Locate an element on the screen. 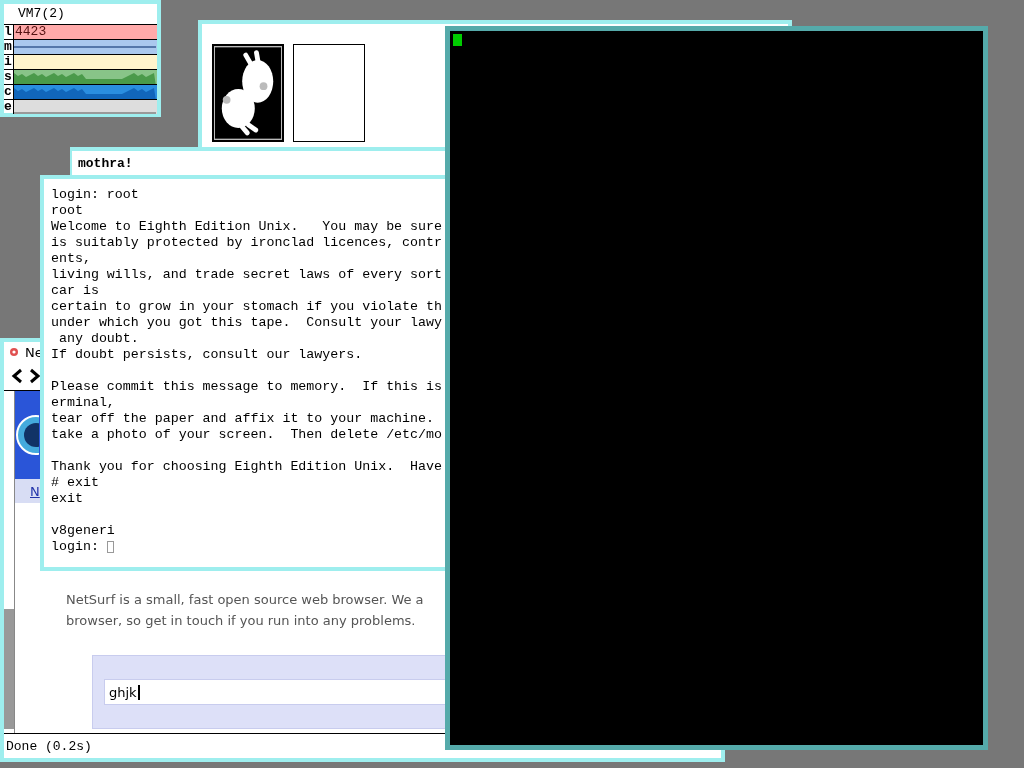  scroll-thumb is located at coordinates (9, 669).